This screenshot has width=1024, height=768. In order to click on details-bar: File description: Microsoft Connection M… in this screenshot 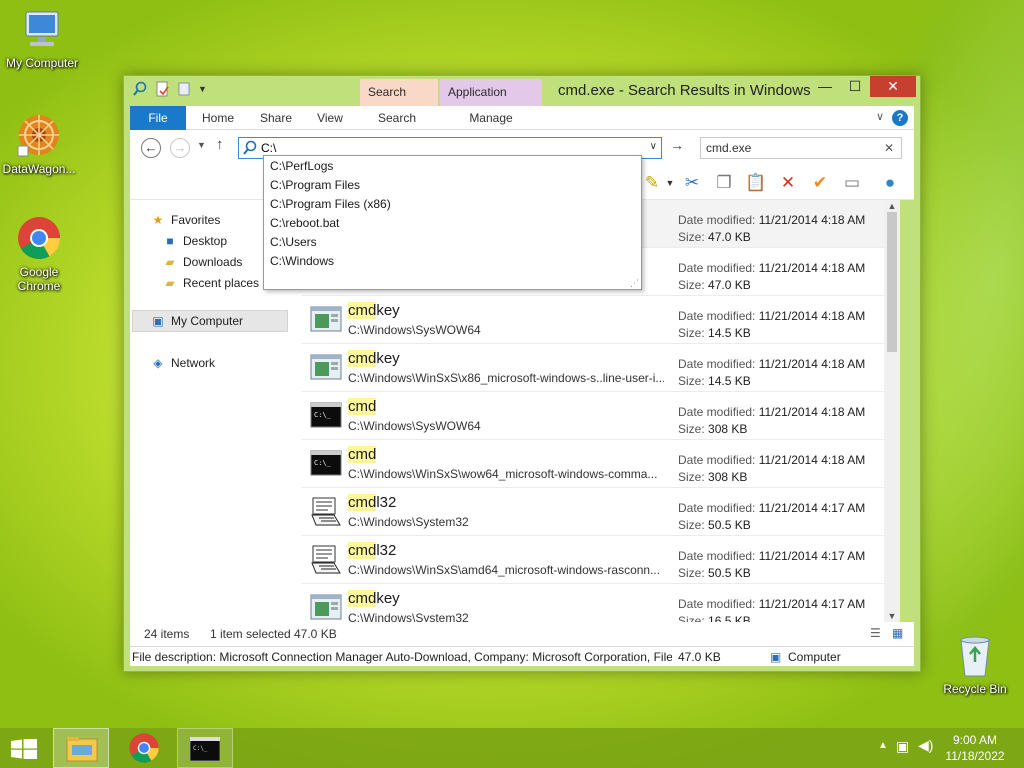, I will do `click(522, 656)`.